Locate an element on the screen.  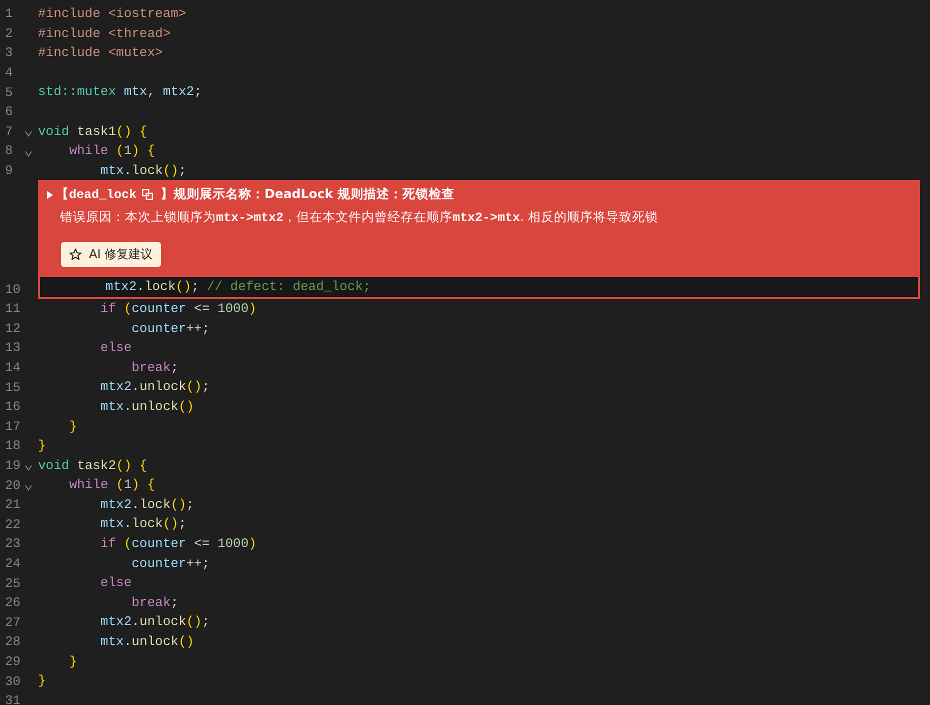
code-line: void task1() { is located at coordinates (93, 131).